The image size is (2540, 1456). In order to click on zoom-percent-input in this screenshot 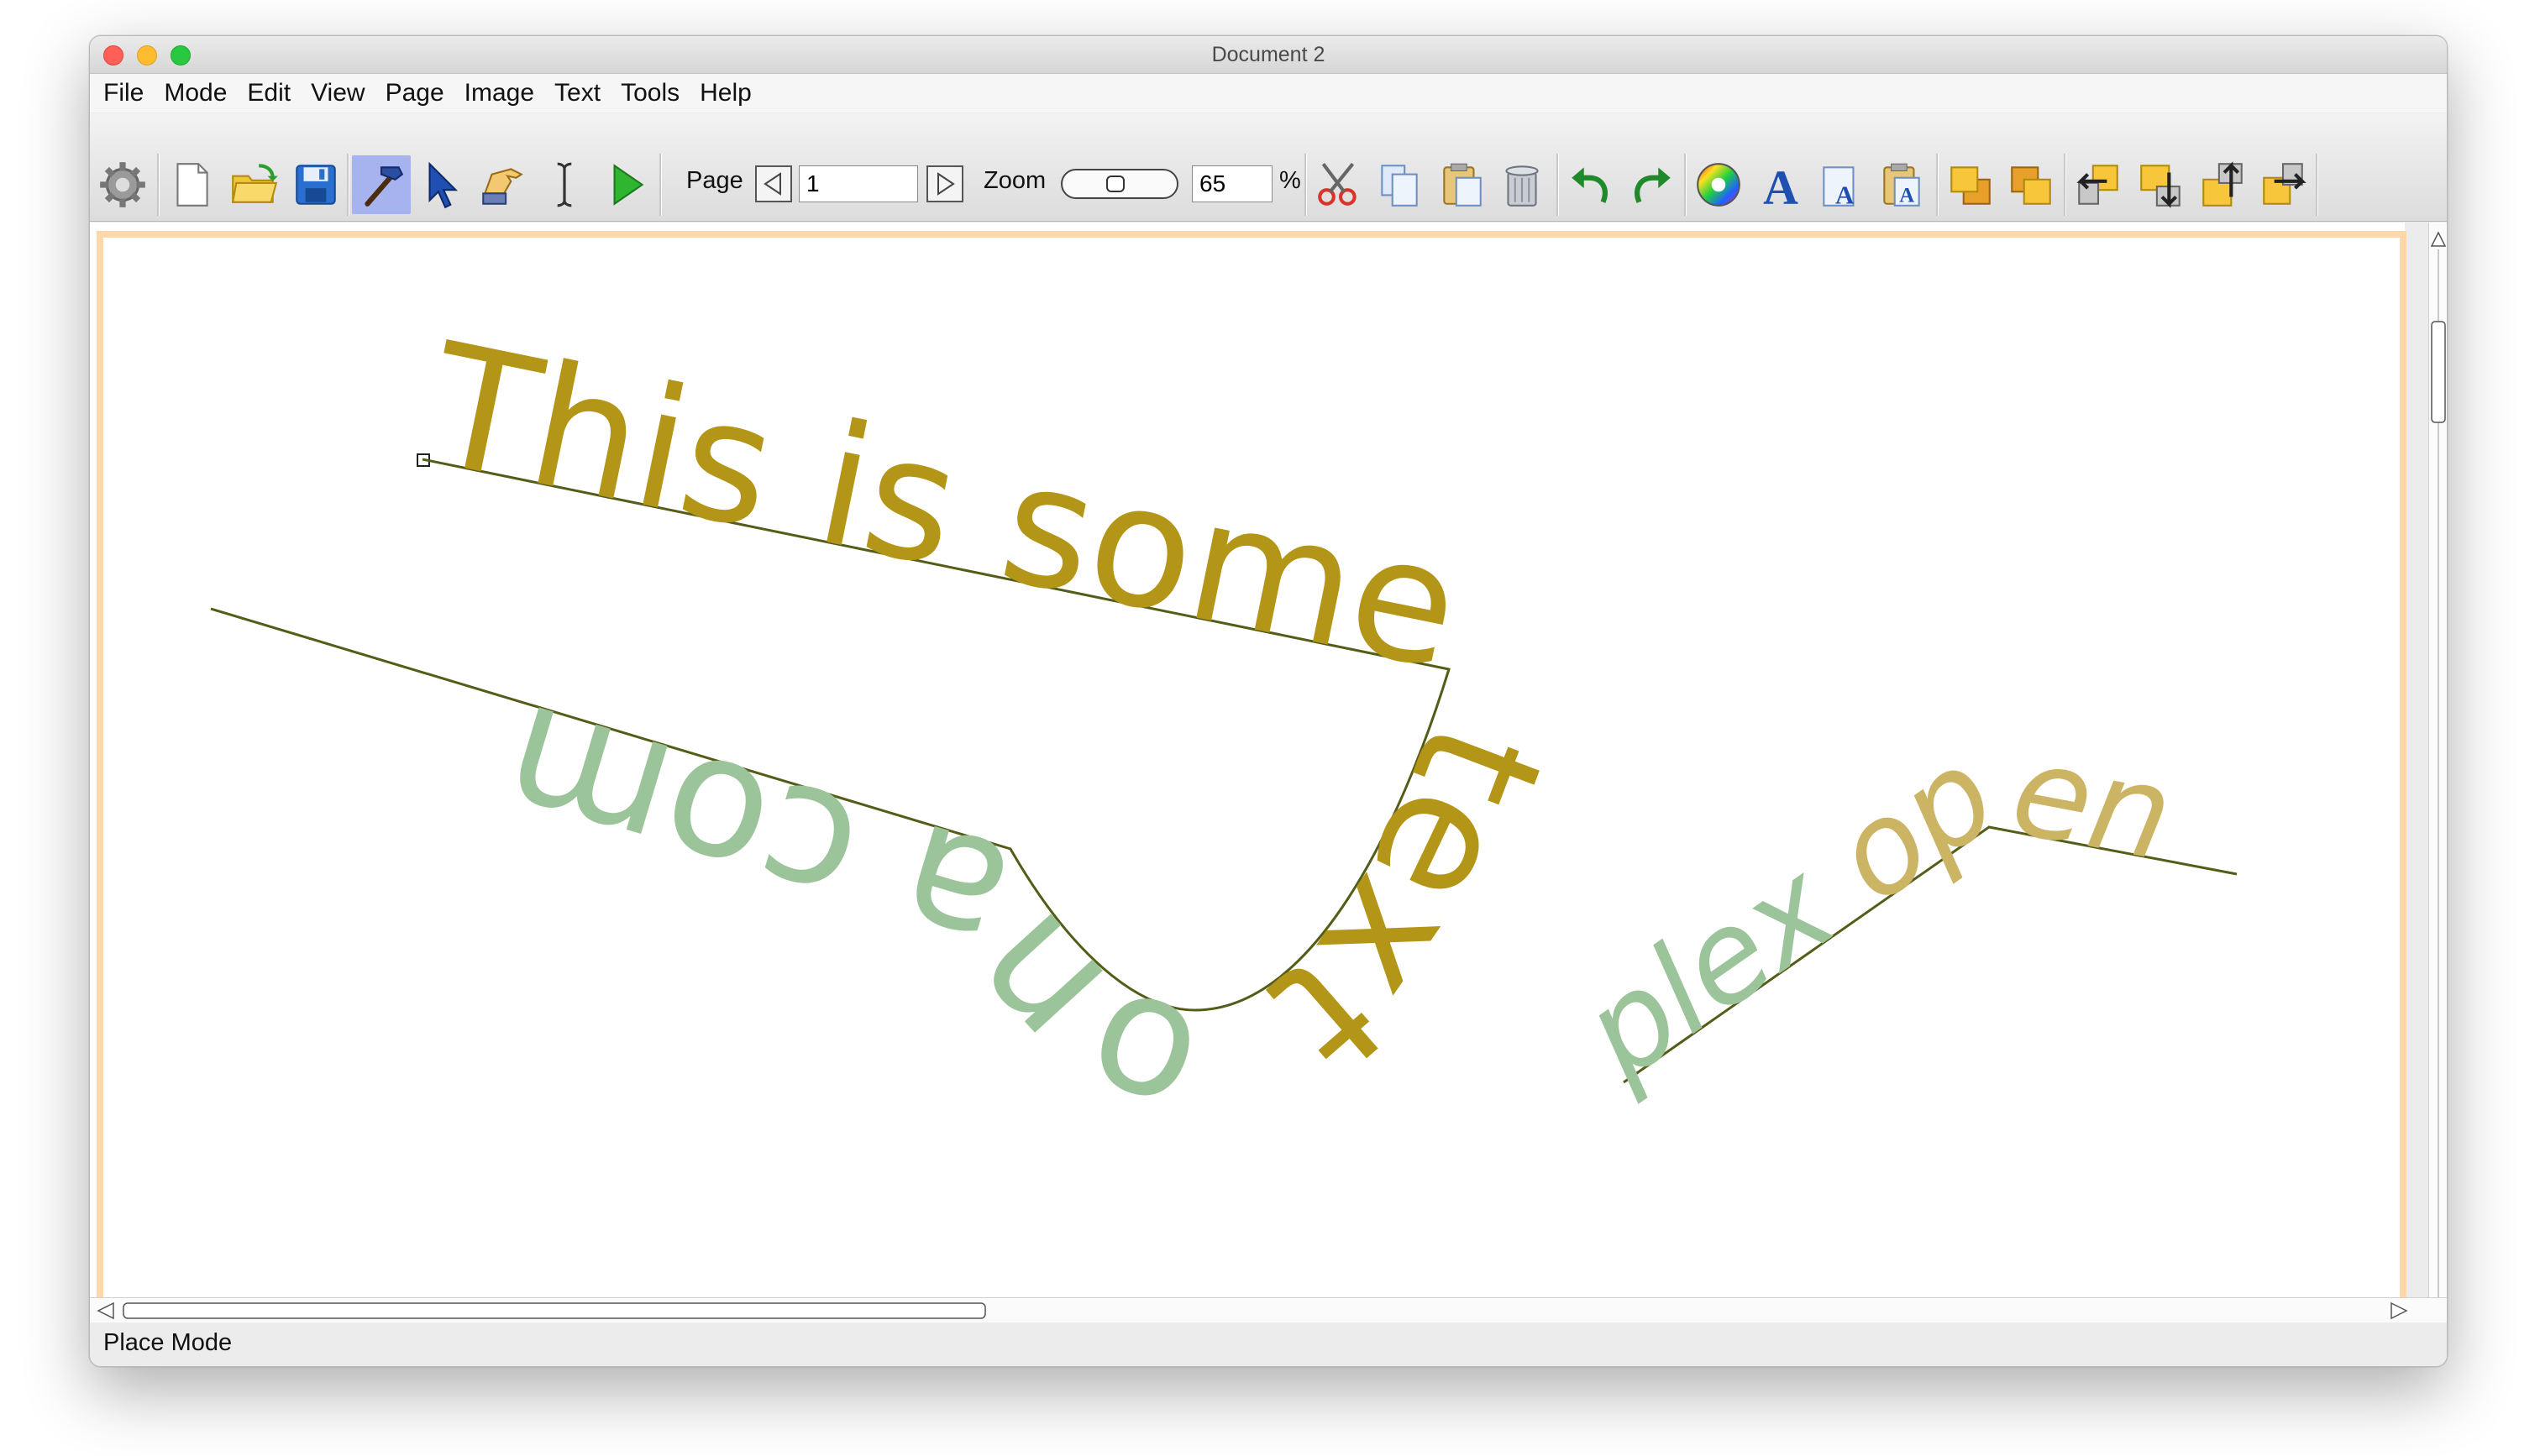, I will do `click(1232, 183)`.